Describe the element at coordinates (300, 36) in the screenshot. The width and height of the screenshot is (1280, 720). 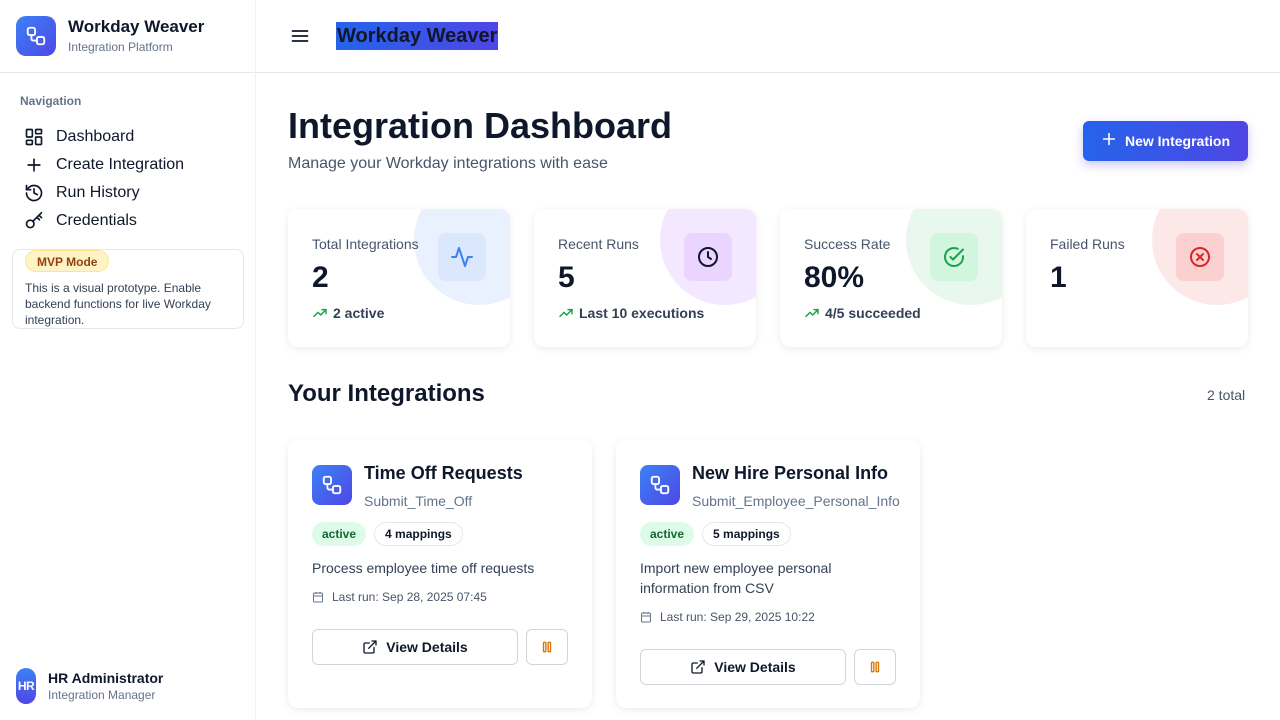
I see `menu-icon` at that location.